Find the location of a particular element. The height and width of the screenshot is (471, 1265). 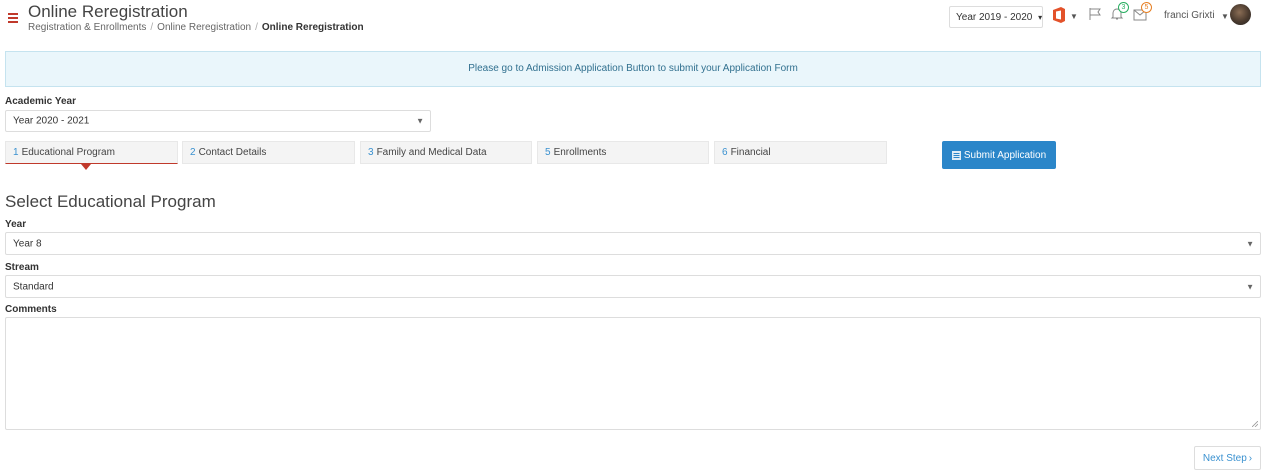

active-step-indicator-icon is located at coordinates (86, 167).